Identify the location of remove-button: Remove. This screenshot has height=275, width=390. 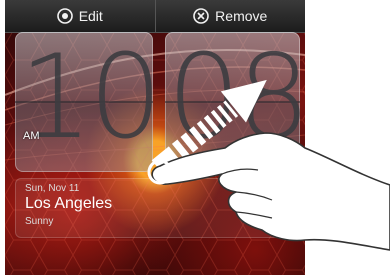
(230, 16).